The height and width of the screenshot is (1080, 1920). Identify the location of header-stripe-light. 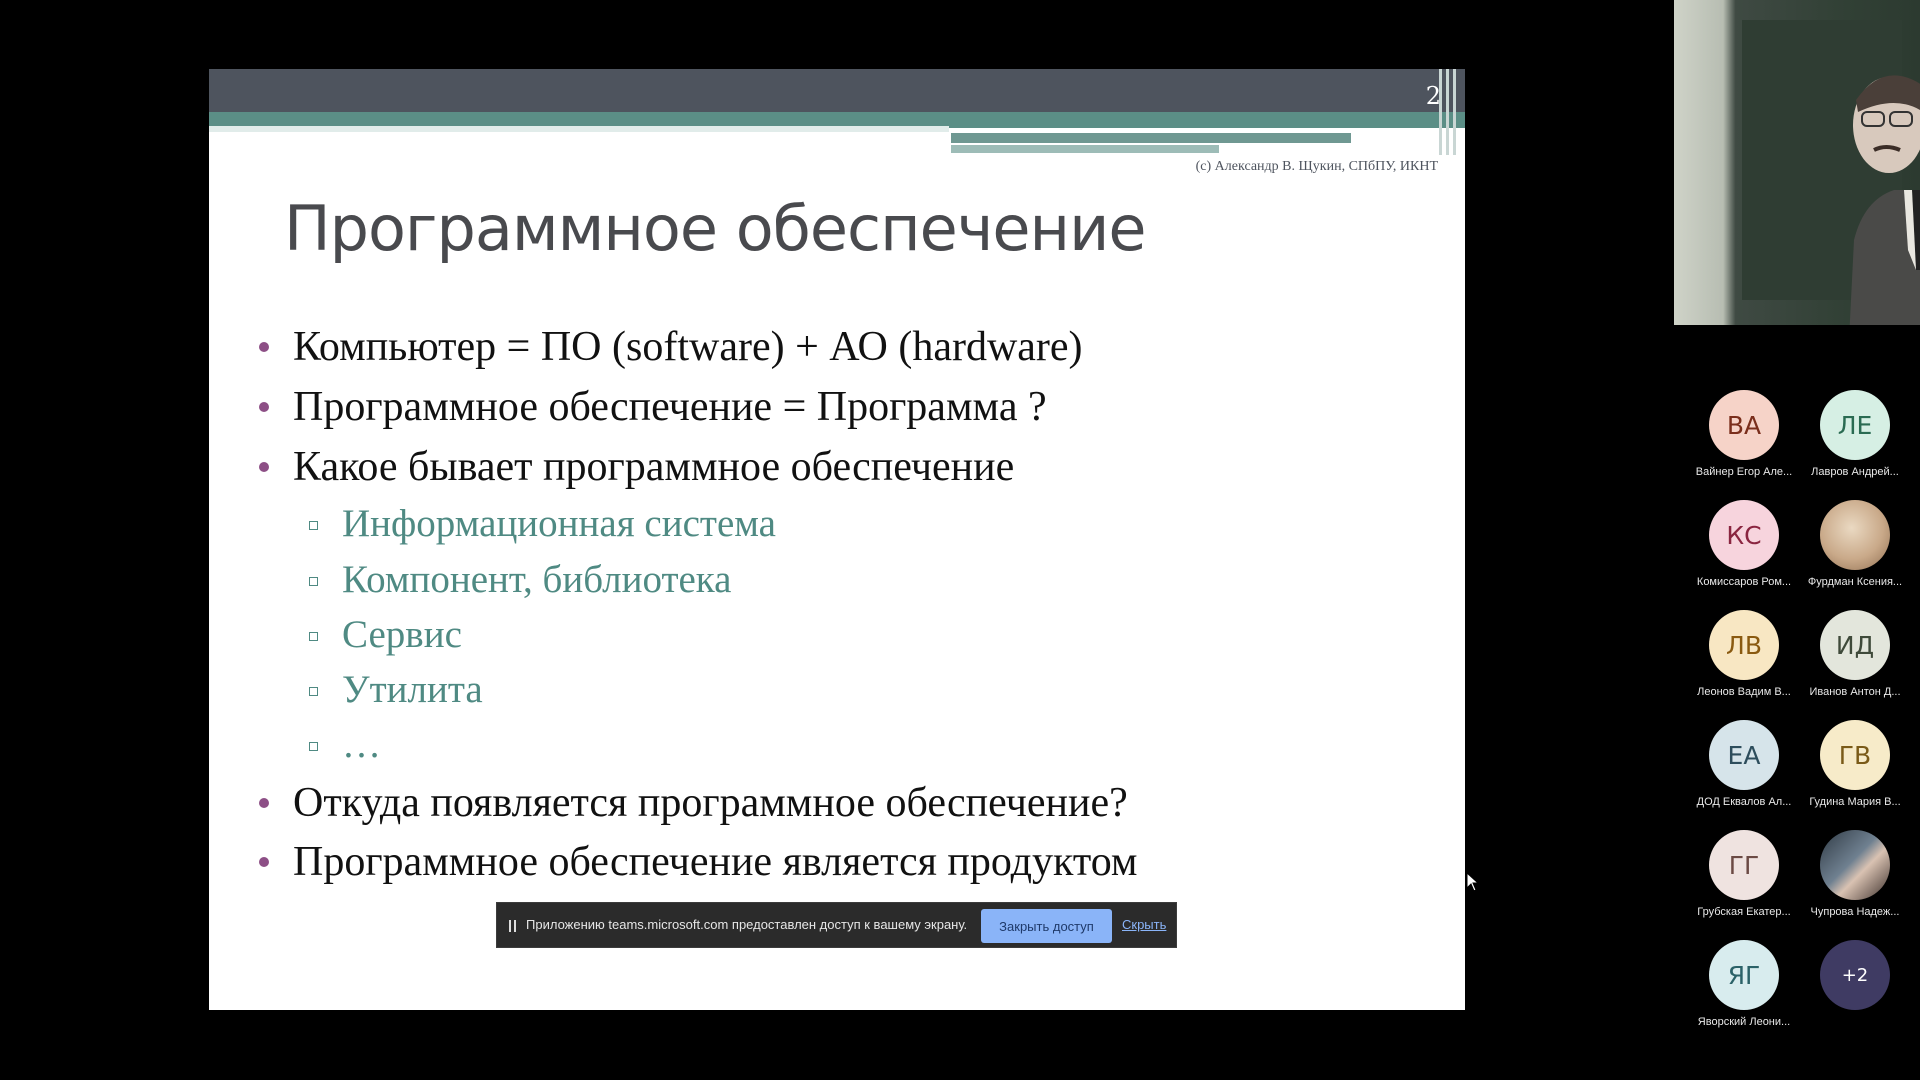
(579, 129).